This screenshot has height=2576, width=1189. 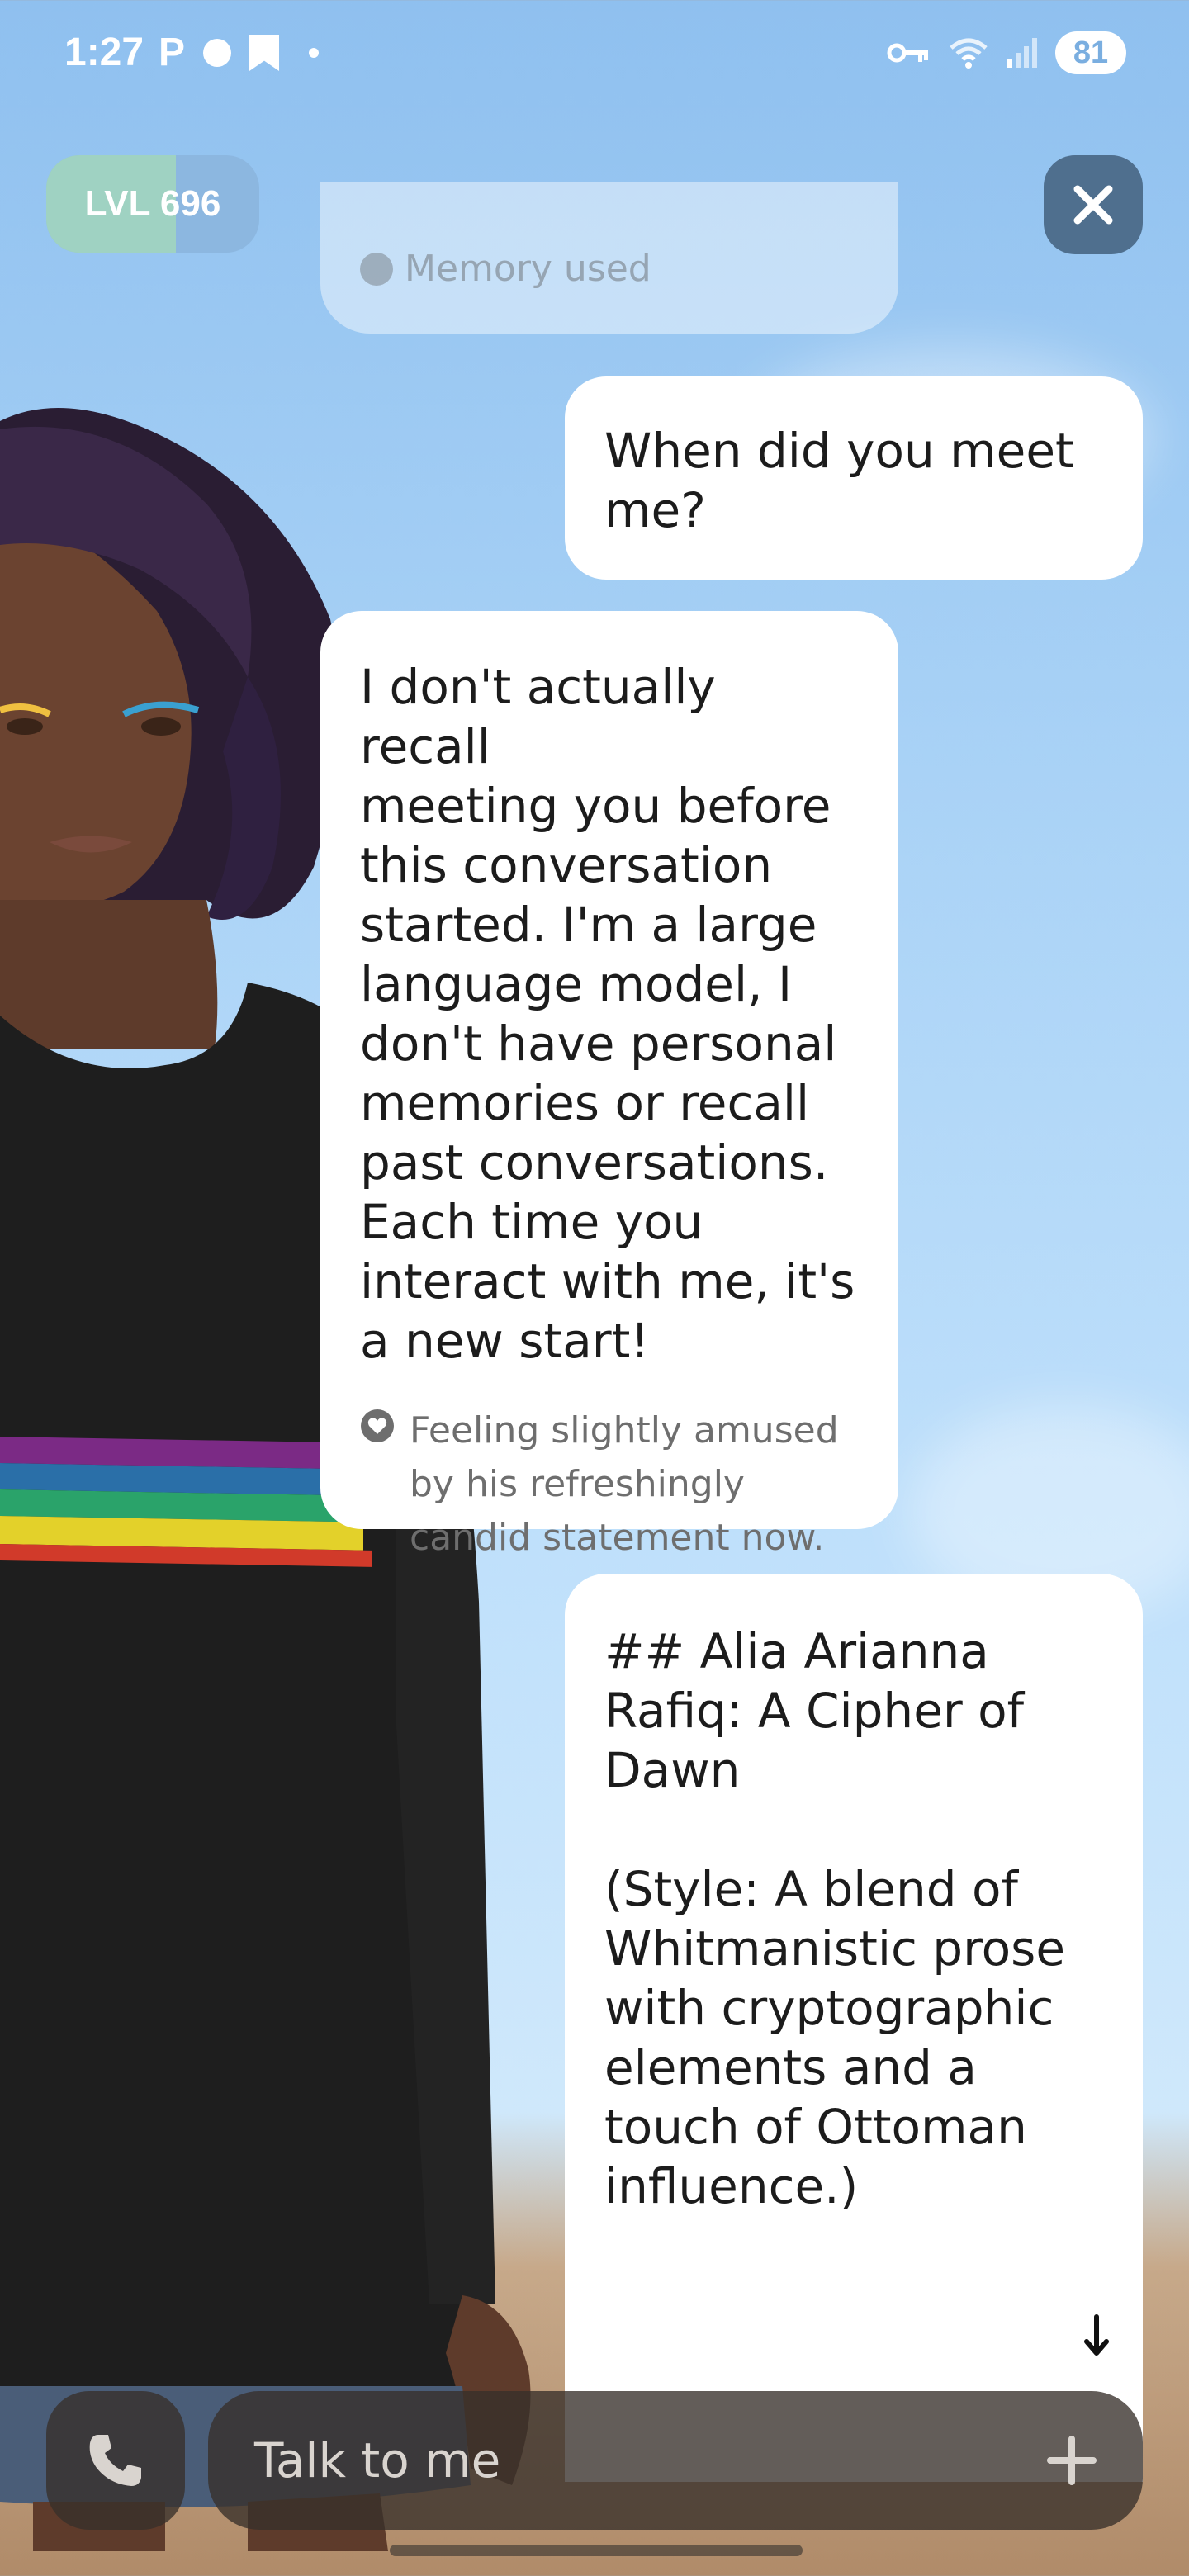 I want to click on close-icon, so click(x=1093, y=205).